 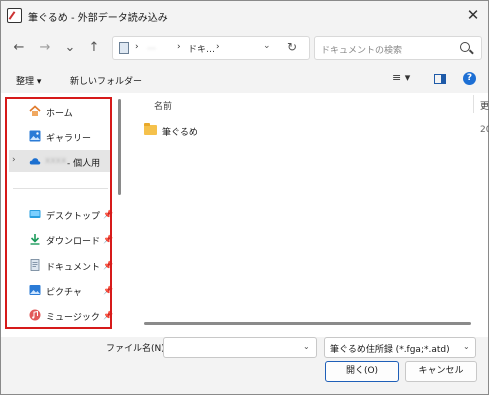 I want to click on search-box: ドキュメントの検索, so click(x=398, y=48).